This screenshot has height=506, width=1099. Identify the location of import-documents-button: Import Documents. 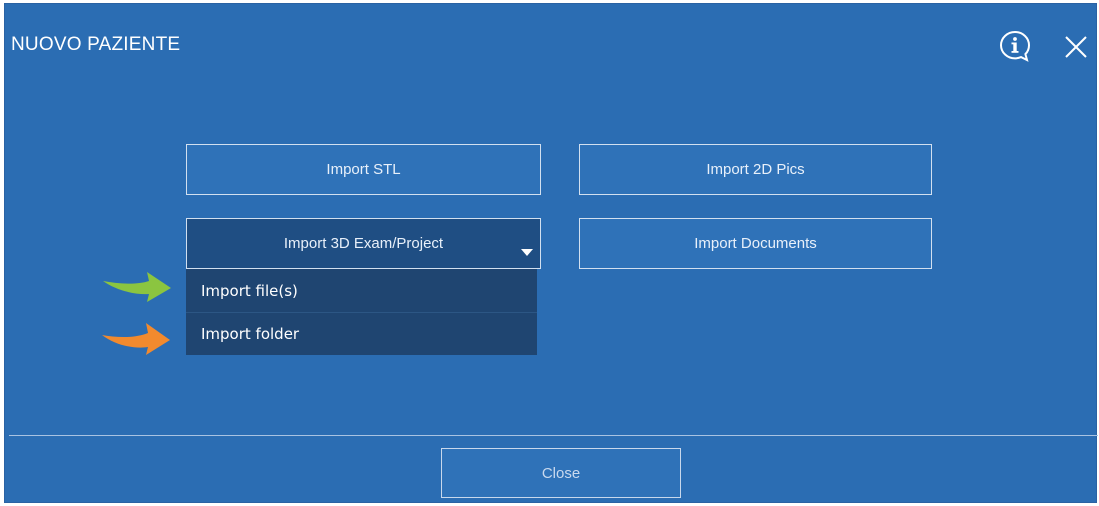
(755, 243).